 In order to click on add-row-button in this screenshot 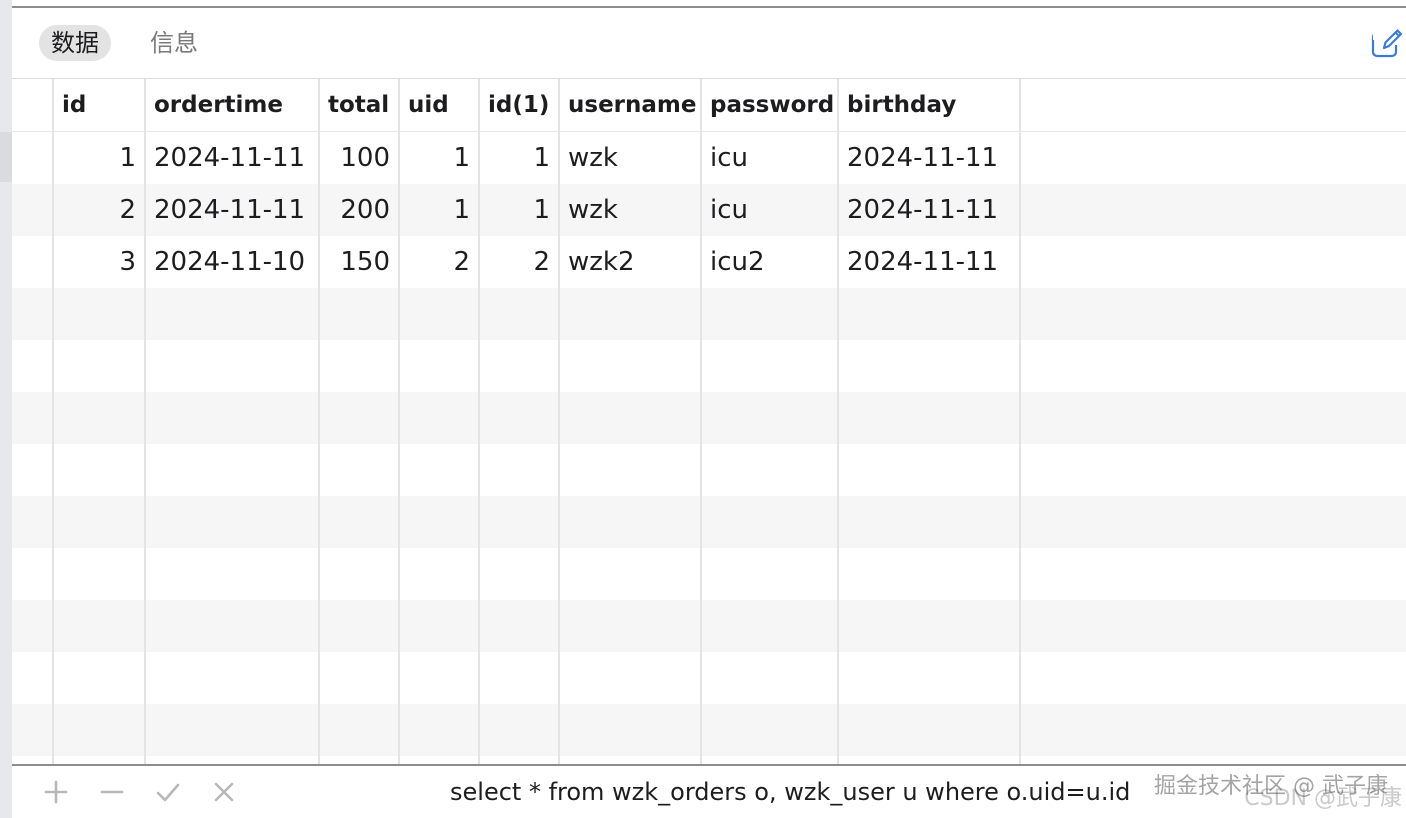, I will do `click(56, 792)`.